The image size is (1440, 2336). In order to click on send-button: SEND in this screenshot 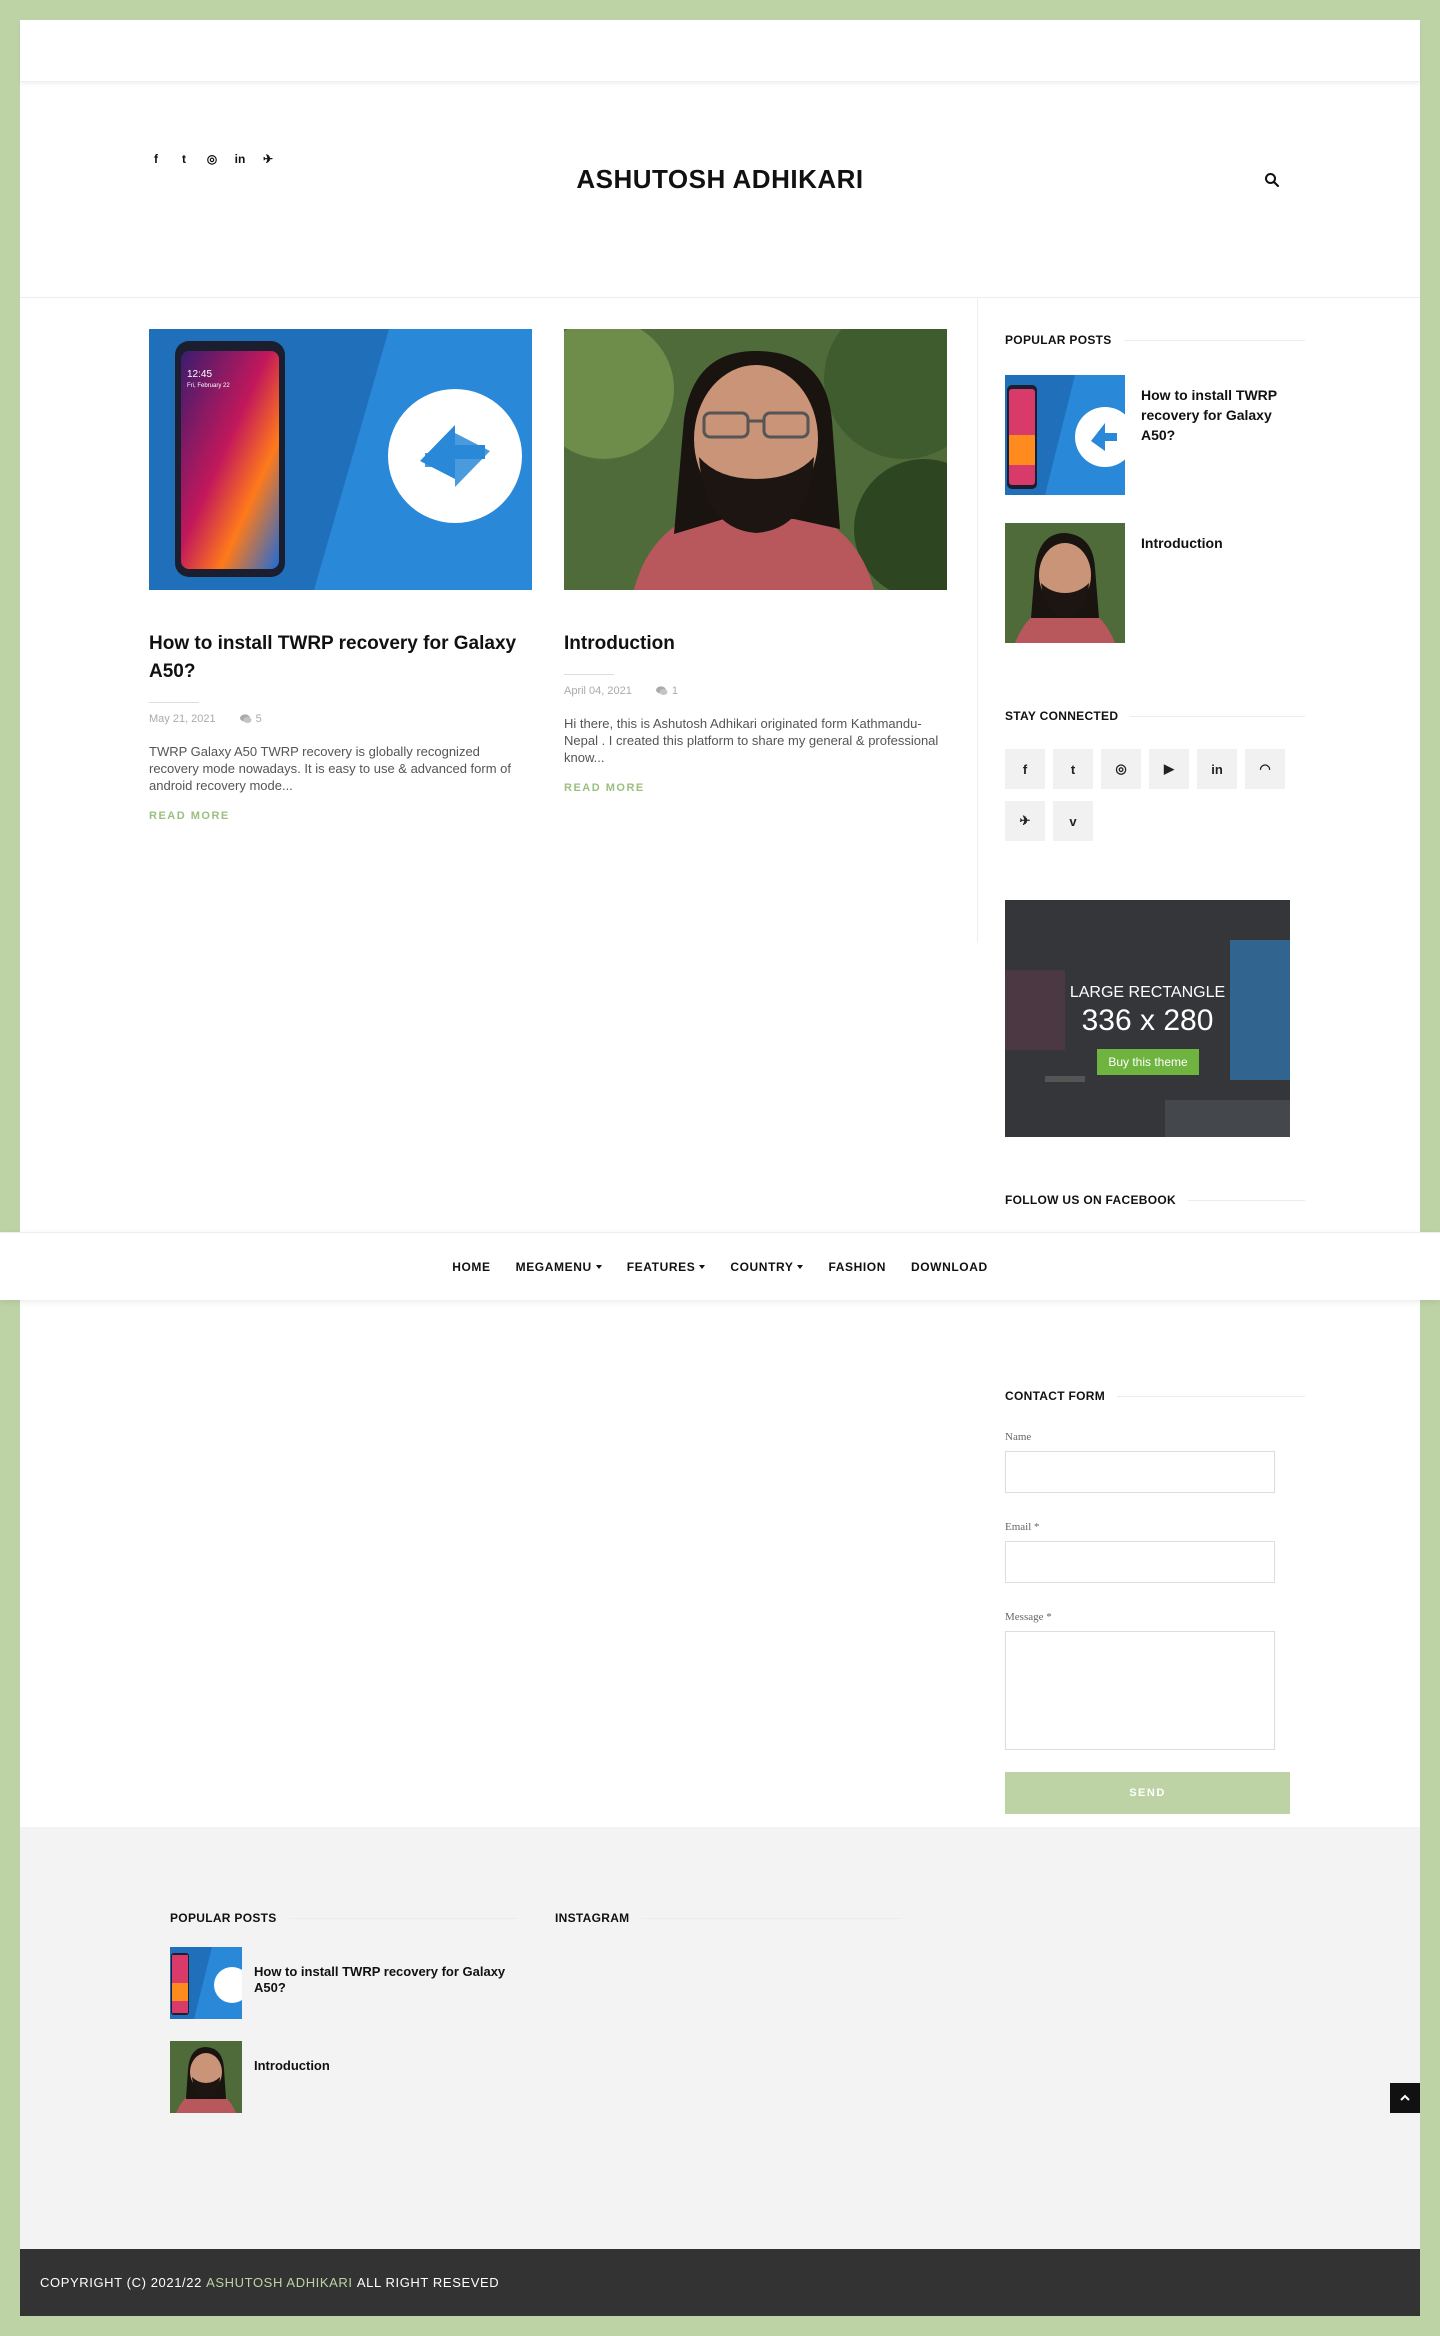, I will do `click(1147, 1793)`.